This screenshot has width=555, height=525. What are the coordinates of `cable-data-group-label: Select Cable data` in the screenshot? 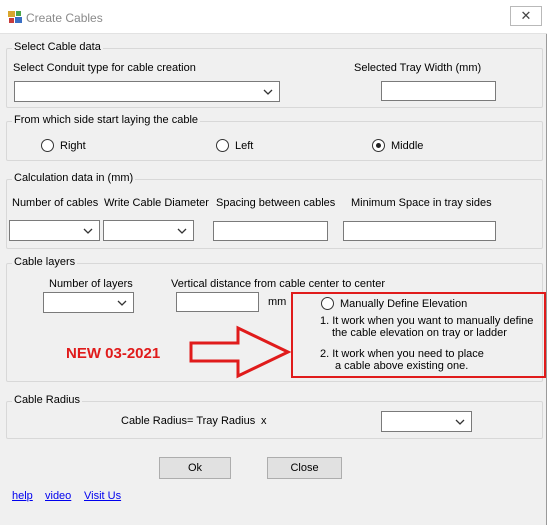 It's located at (57, 47).